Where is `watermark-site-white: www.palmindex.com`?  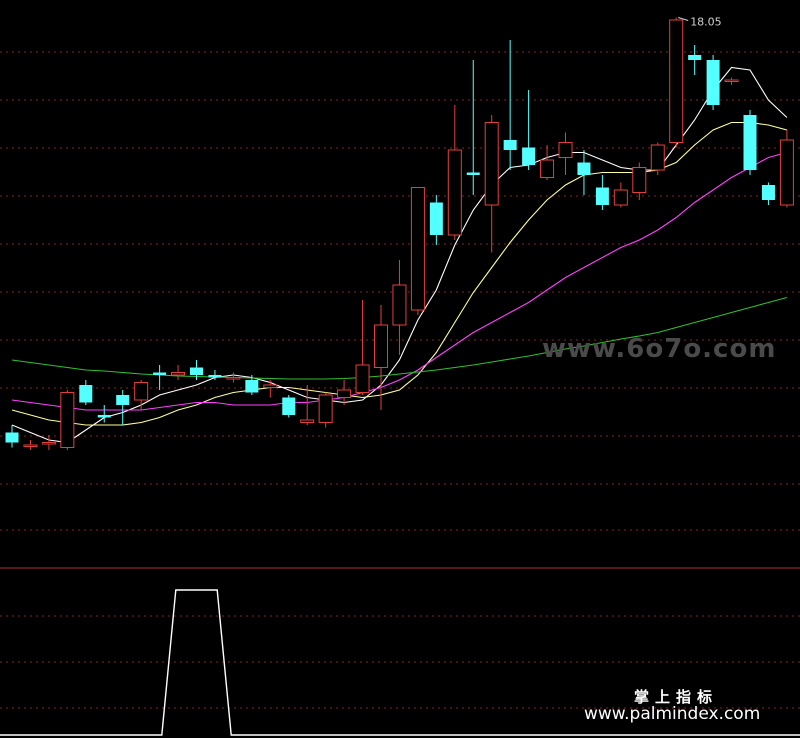 watermark-site-white: www.palmindex.com is located at coordinates (672, 714).